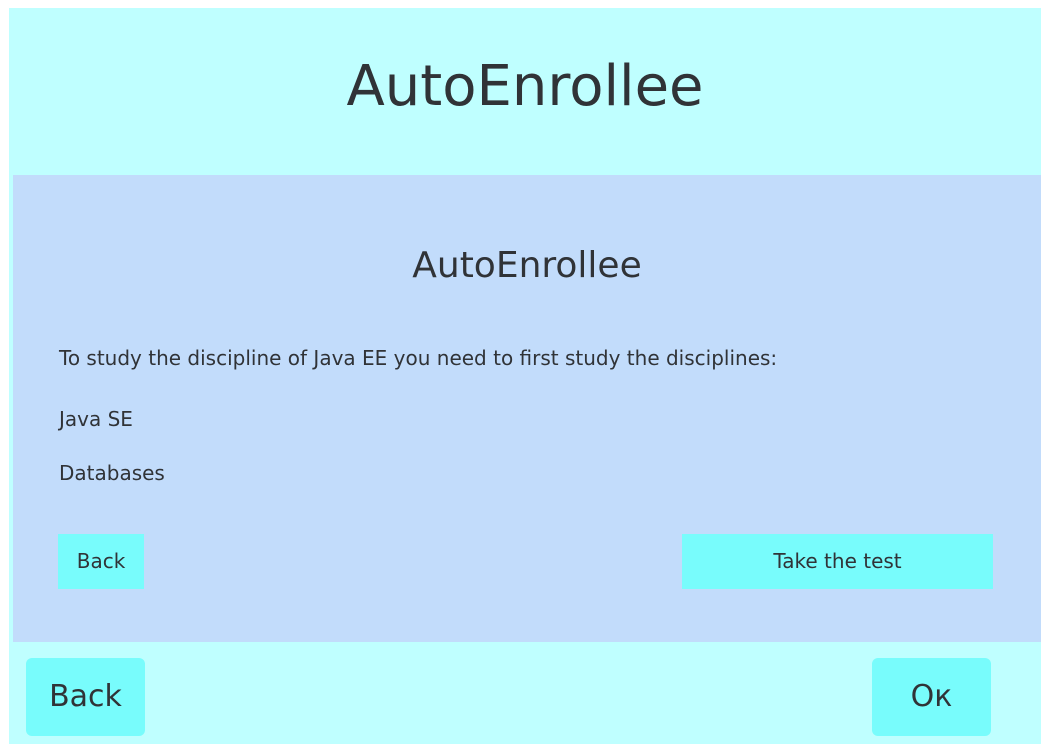  I want to click on panel-title: AutoEnrollee, so click(527, 265).